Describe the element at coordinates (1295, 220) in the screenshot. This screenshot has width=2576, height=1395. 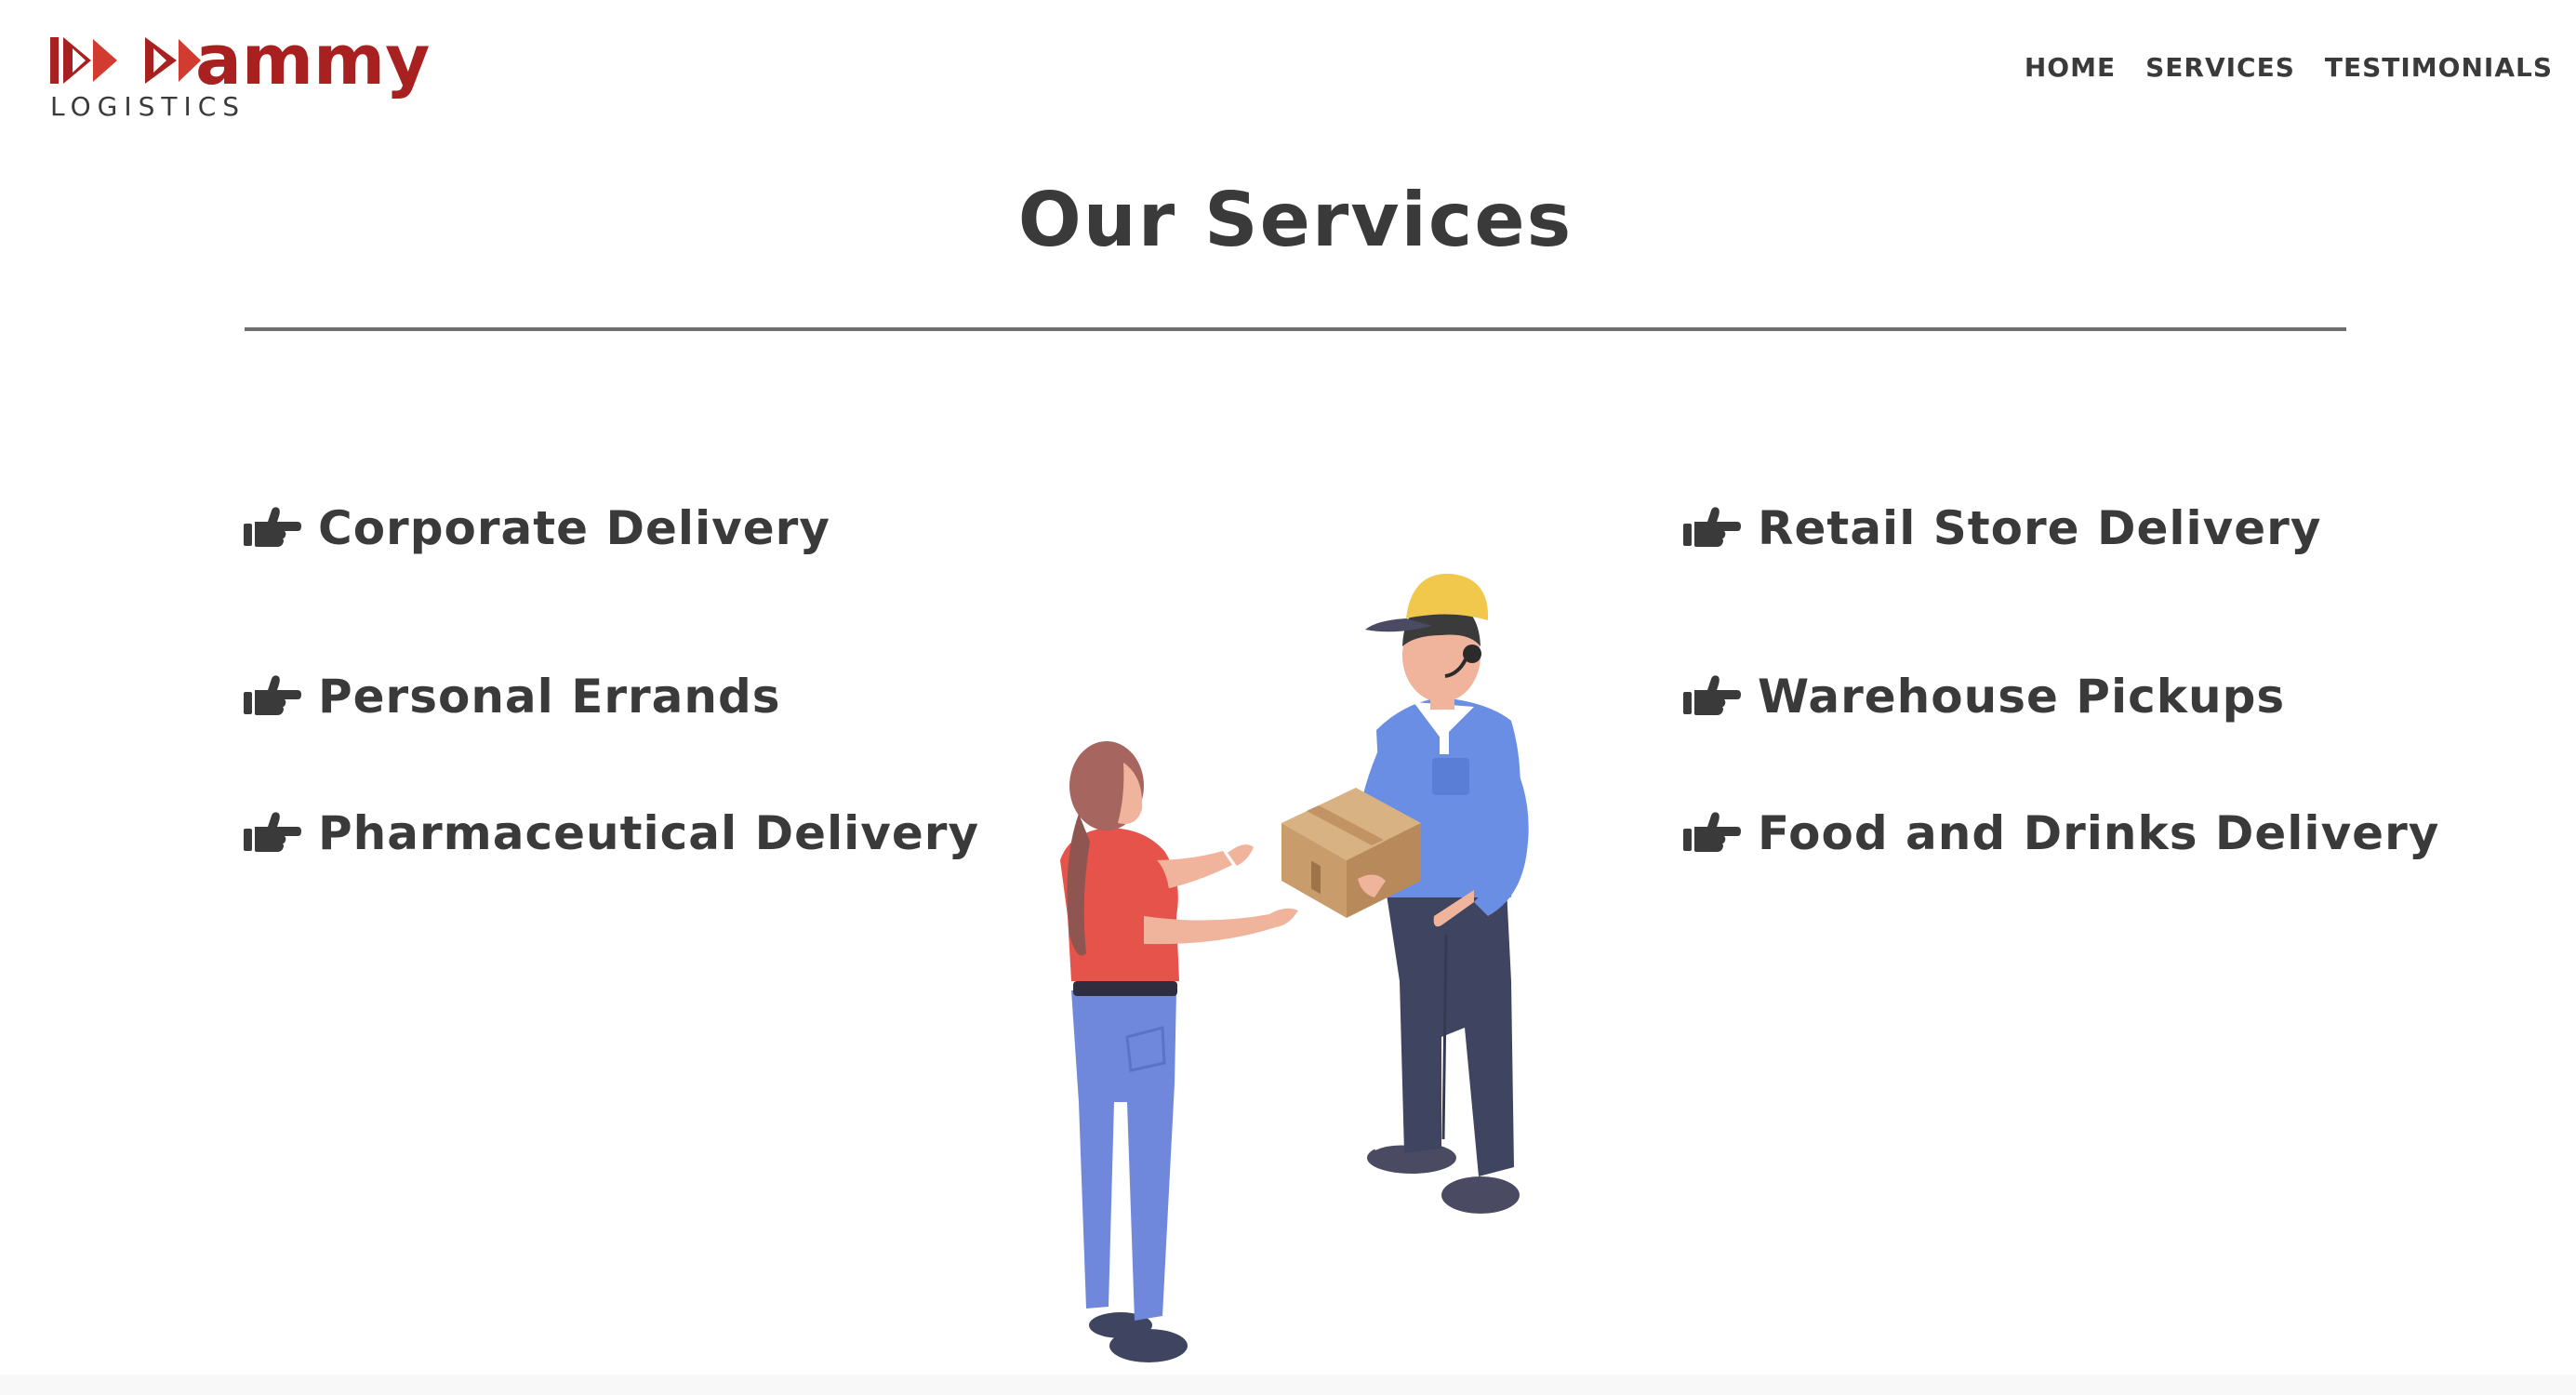
I see `section-title: Our Services` at that location.